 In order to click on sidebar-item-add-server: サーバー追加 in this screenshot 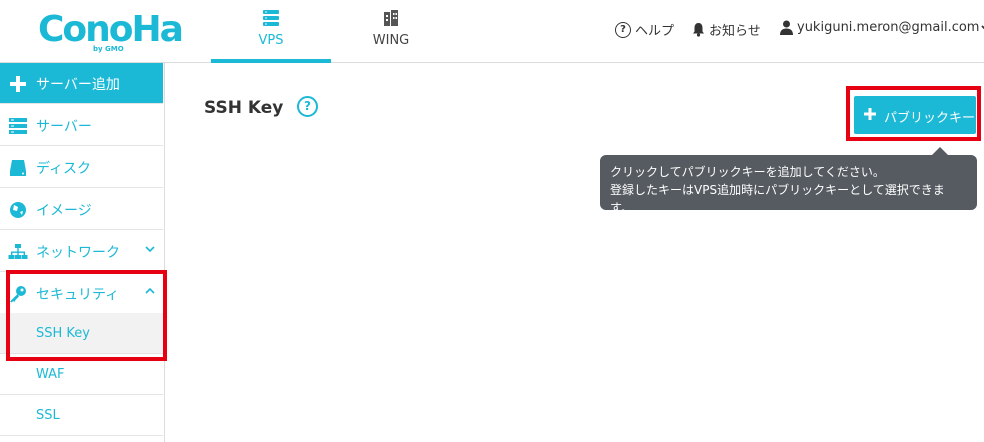, I will do `click(81, 83)`.